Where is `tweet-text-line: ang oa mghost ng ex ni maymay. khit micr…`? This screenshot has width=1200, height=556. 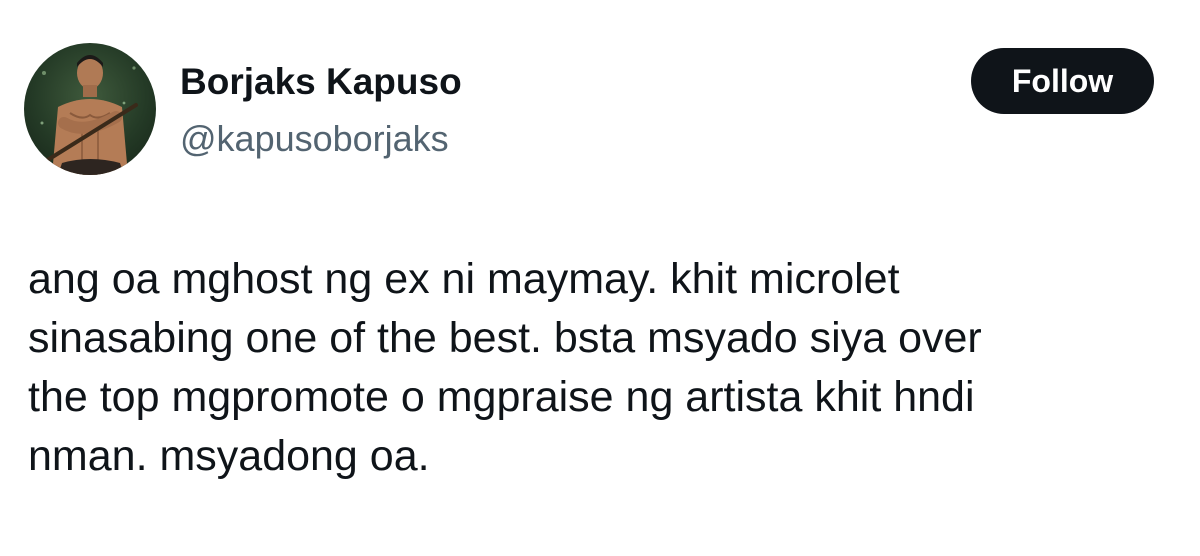 tweet-text-line: ang oa mghost ng ex ni maymay. khit micr… is located at coordinates (464, 279).